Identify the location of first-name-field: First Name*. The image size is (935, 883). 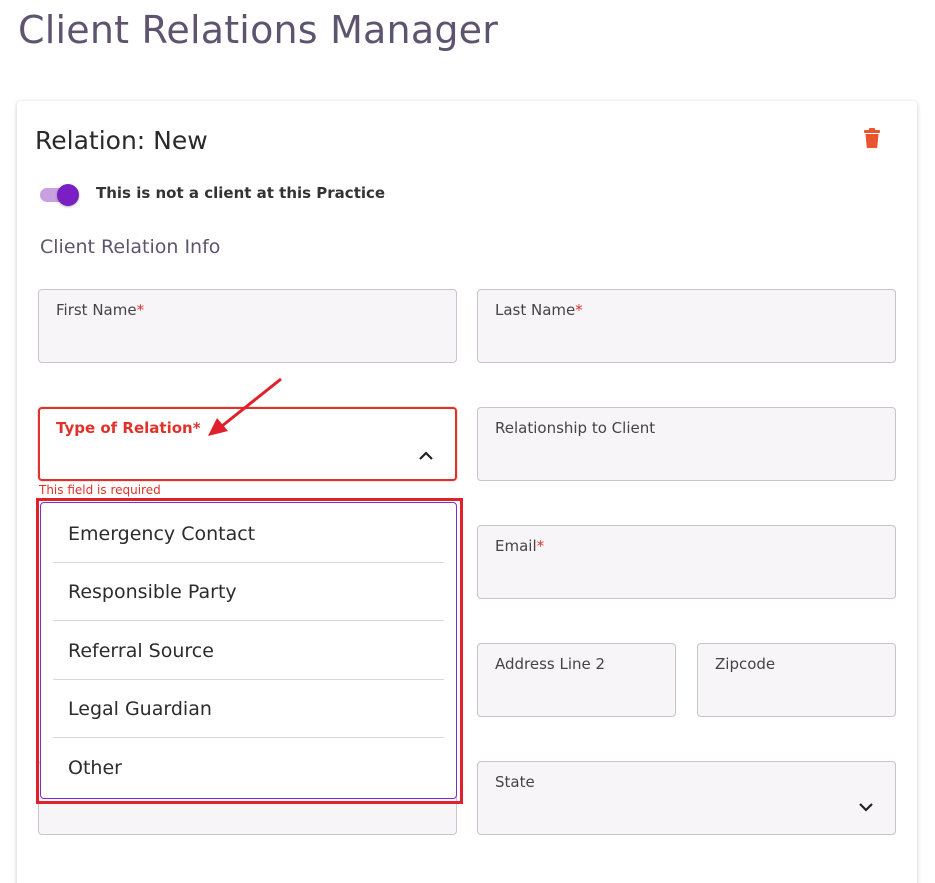
(247, 326).